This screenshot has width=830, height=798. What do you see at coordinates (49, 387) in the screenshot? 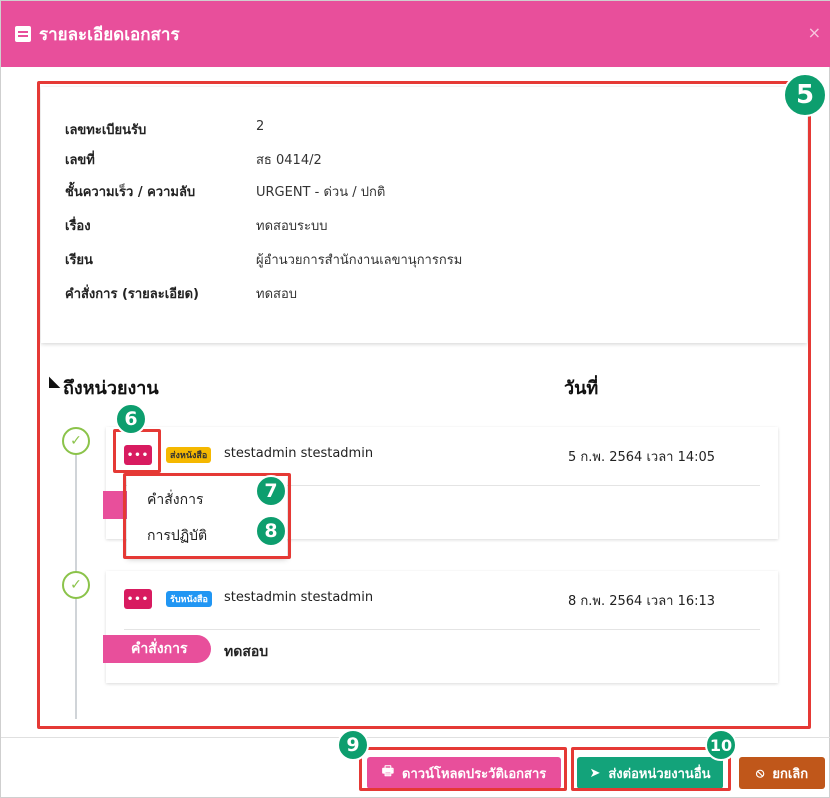
I see `send-icon` at bounding box center [49, 387].